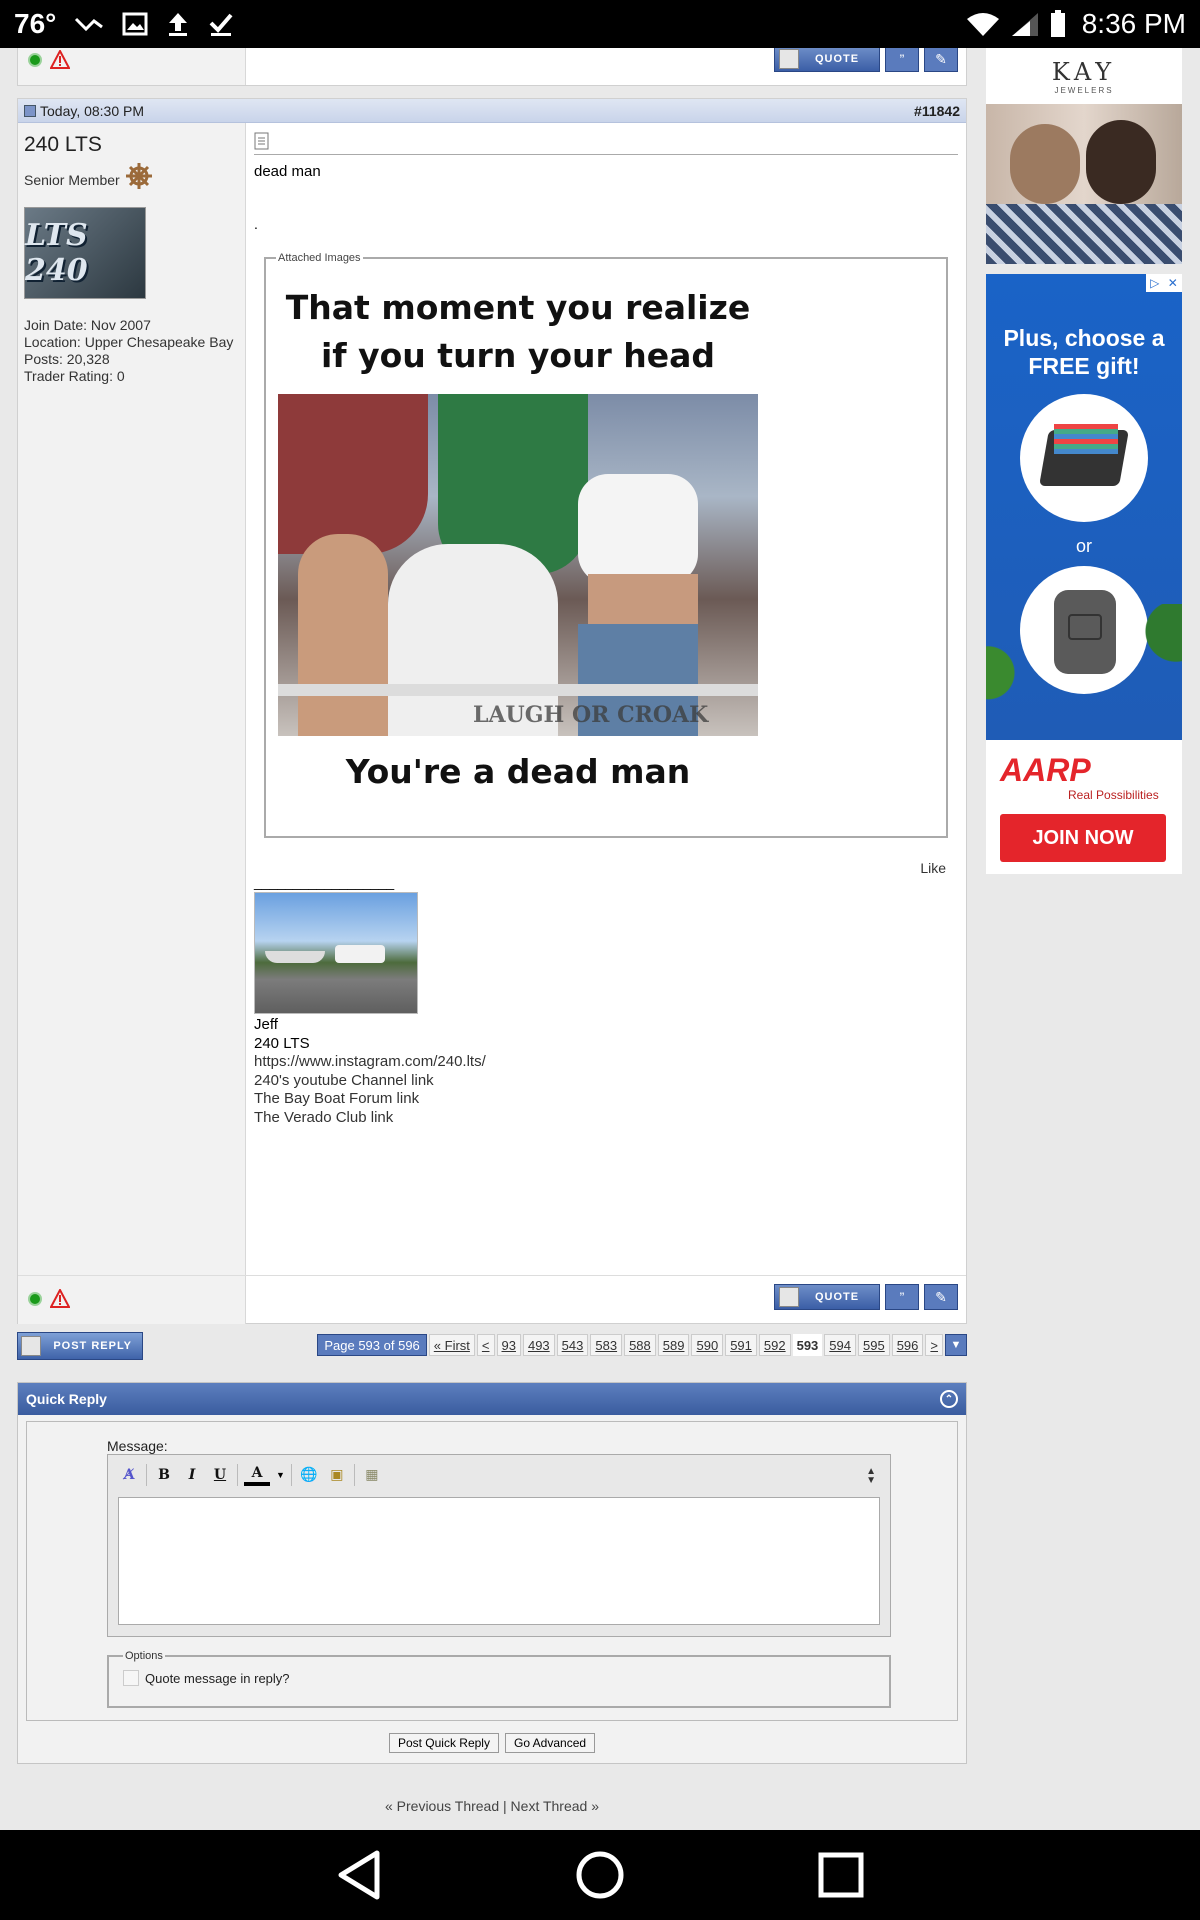 This screenshot has width=1200, height=1920. What do you see at coordinates (1011, 692) in the screenshot?
I see `palm-tree-left` at bounding box center [1011, 692].